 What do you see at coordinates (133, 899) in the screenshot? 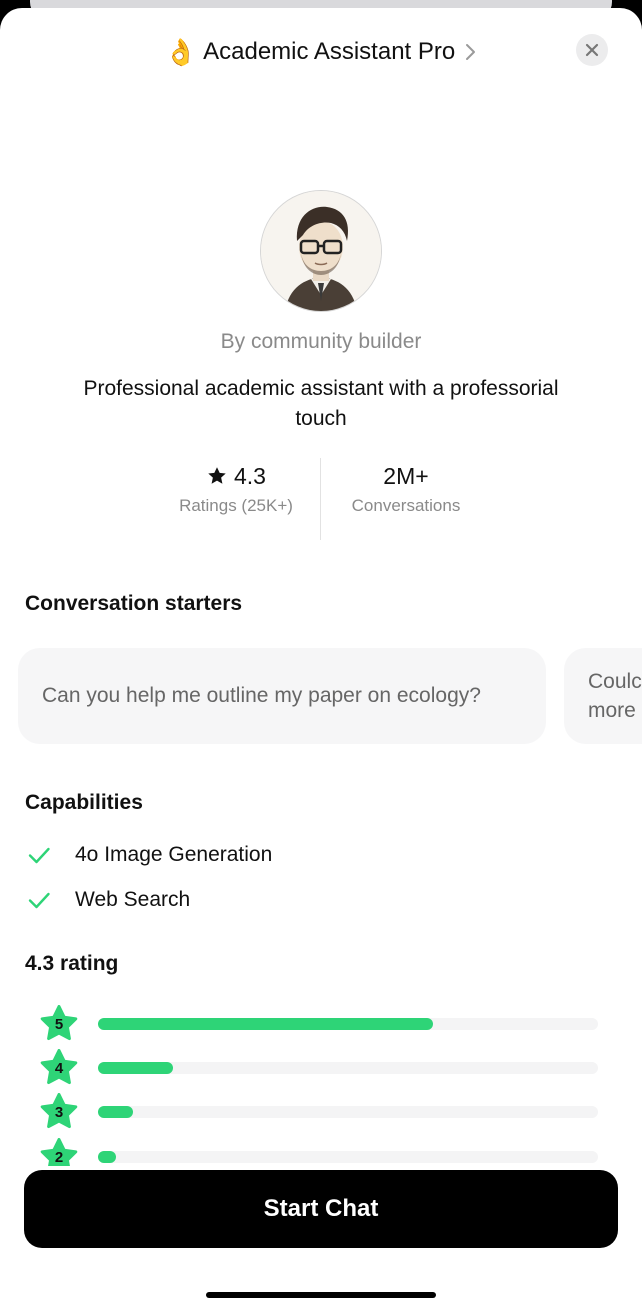
I see `capability-label: Web Search` at bounding box center [133, 899].